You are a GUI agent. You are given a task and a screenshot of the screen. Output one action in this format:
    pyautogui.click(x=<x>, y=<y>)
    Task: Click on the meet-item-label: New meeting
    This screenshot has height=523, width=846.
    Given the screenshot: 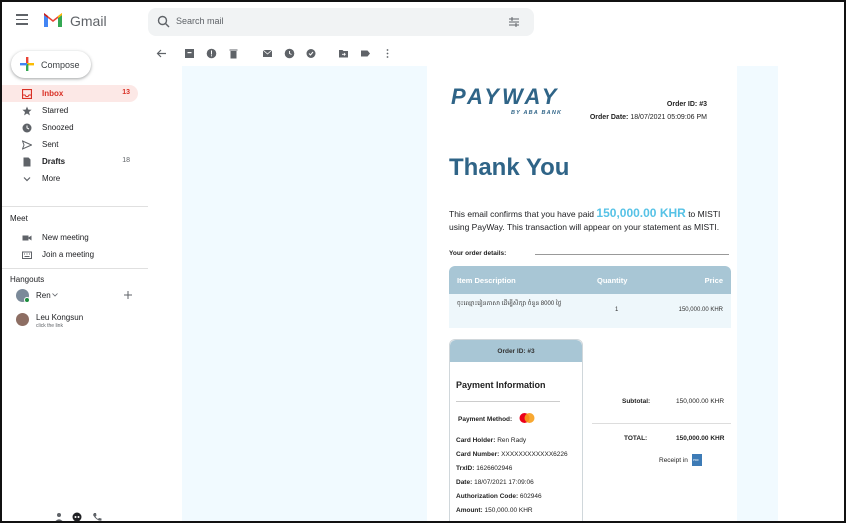 What is the action you would take?
    pyautogui.click(x=65, y=237)
    